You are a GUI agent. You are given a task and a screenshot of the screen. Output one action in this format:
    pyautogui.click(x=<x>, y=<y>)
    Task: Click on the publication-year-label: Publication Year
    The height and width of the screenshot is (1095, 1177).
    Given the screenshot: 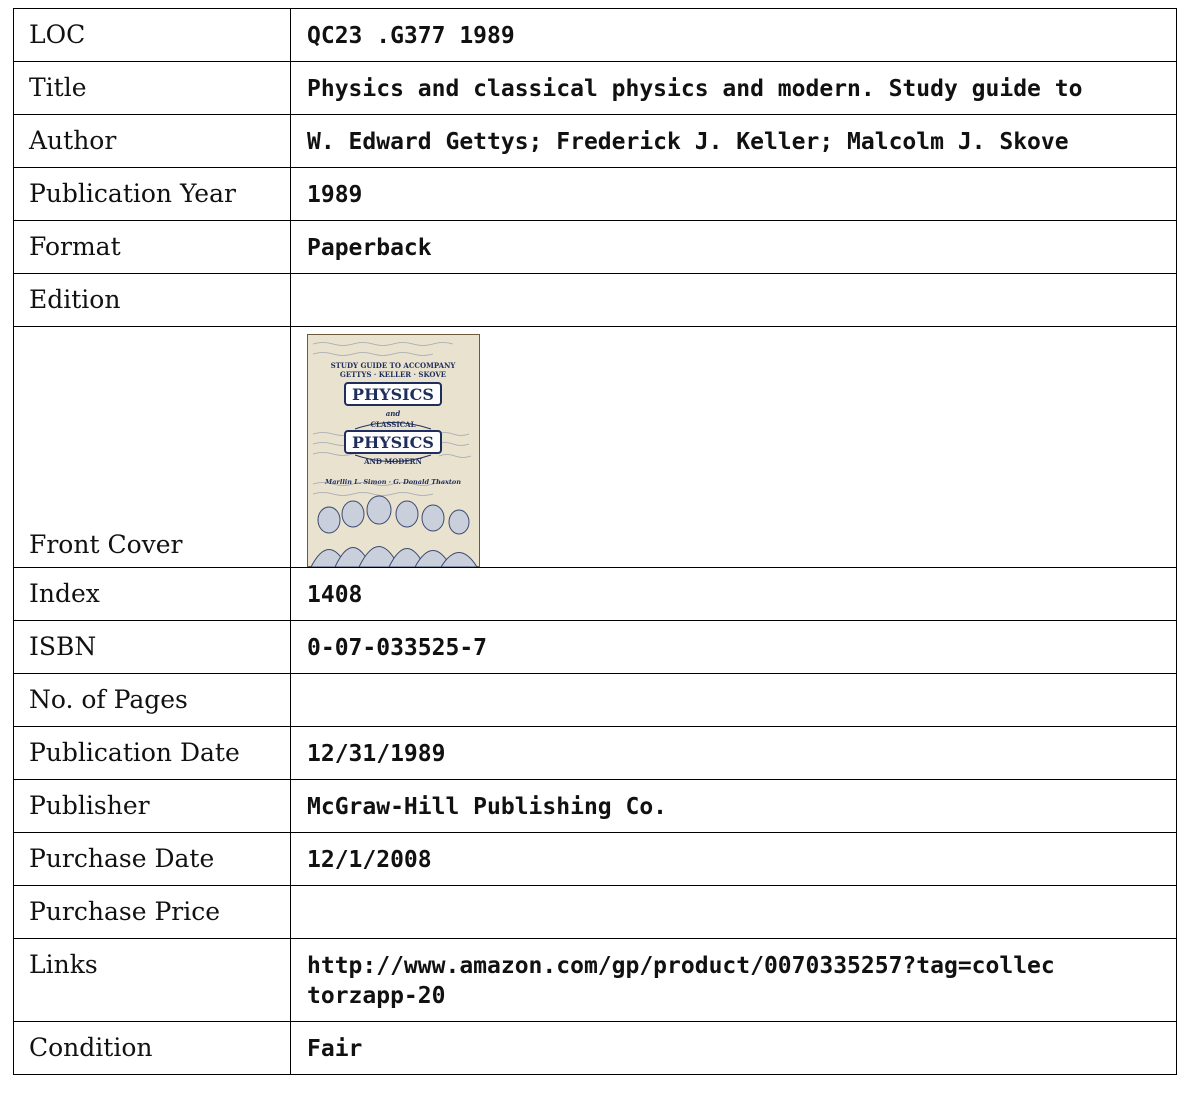 What is the action you would take?
    pyautogui.click(x=152, y=194)
    